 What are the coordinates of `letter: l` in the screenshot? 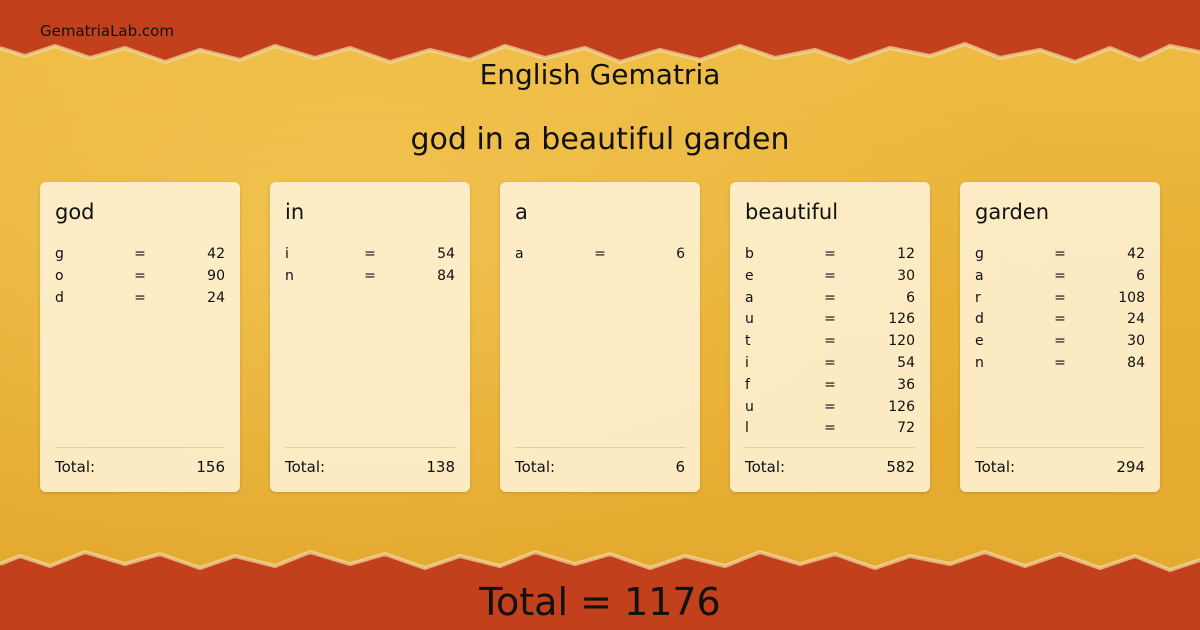 It's located at (747, 428).